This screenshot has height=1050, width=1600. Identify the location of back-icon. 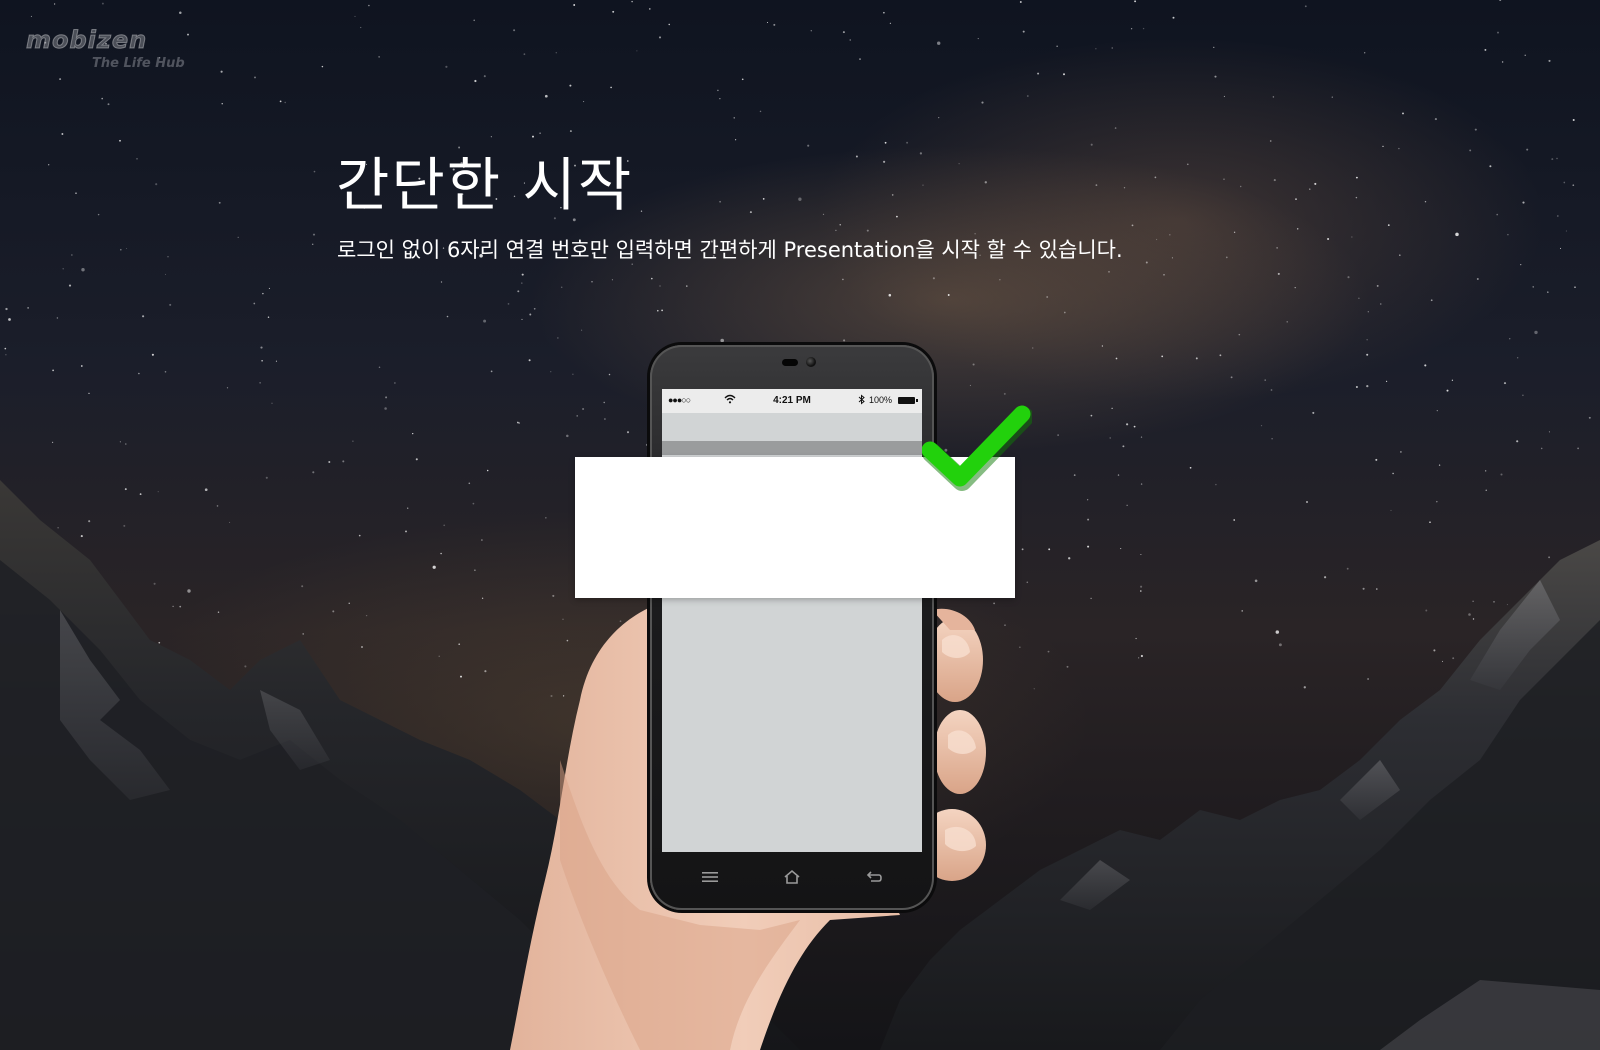
(874, 877).